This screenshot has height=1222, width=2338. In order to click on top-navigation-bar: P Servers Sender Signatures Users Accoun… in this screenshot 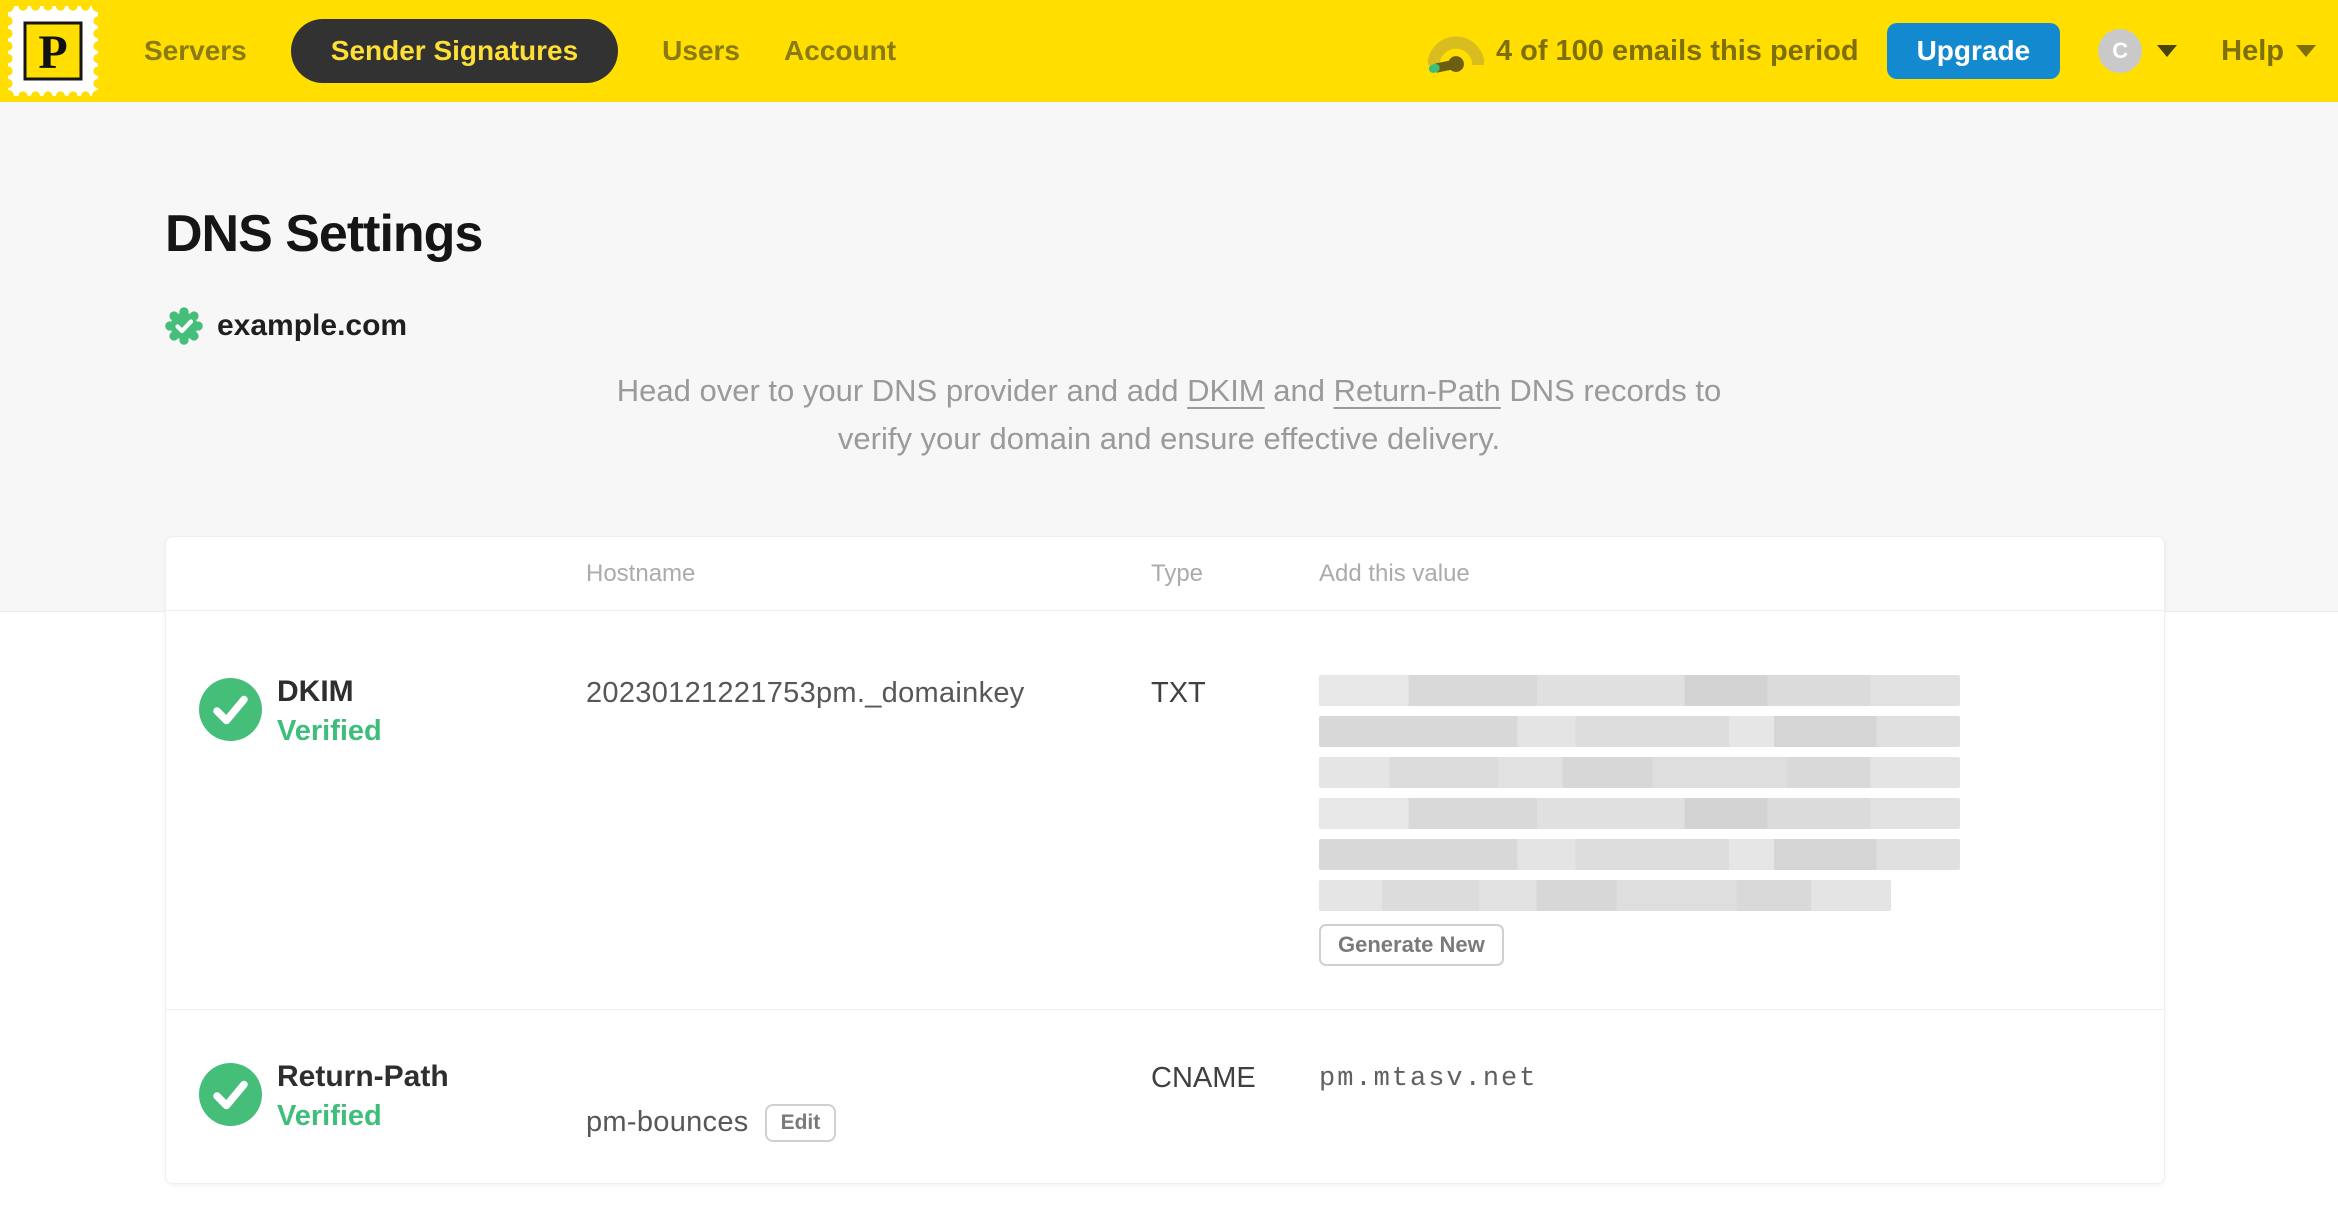, I will do `click(1169, 51)`.